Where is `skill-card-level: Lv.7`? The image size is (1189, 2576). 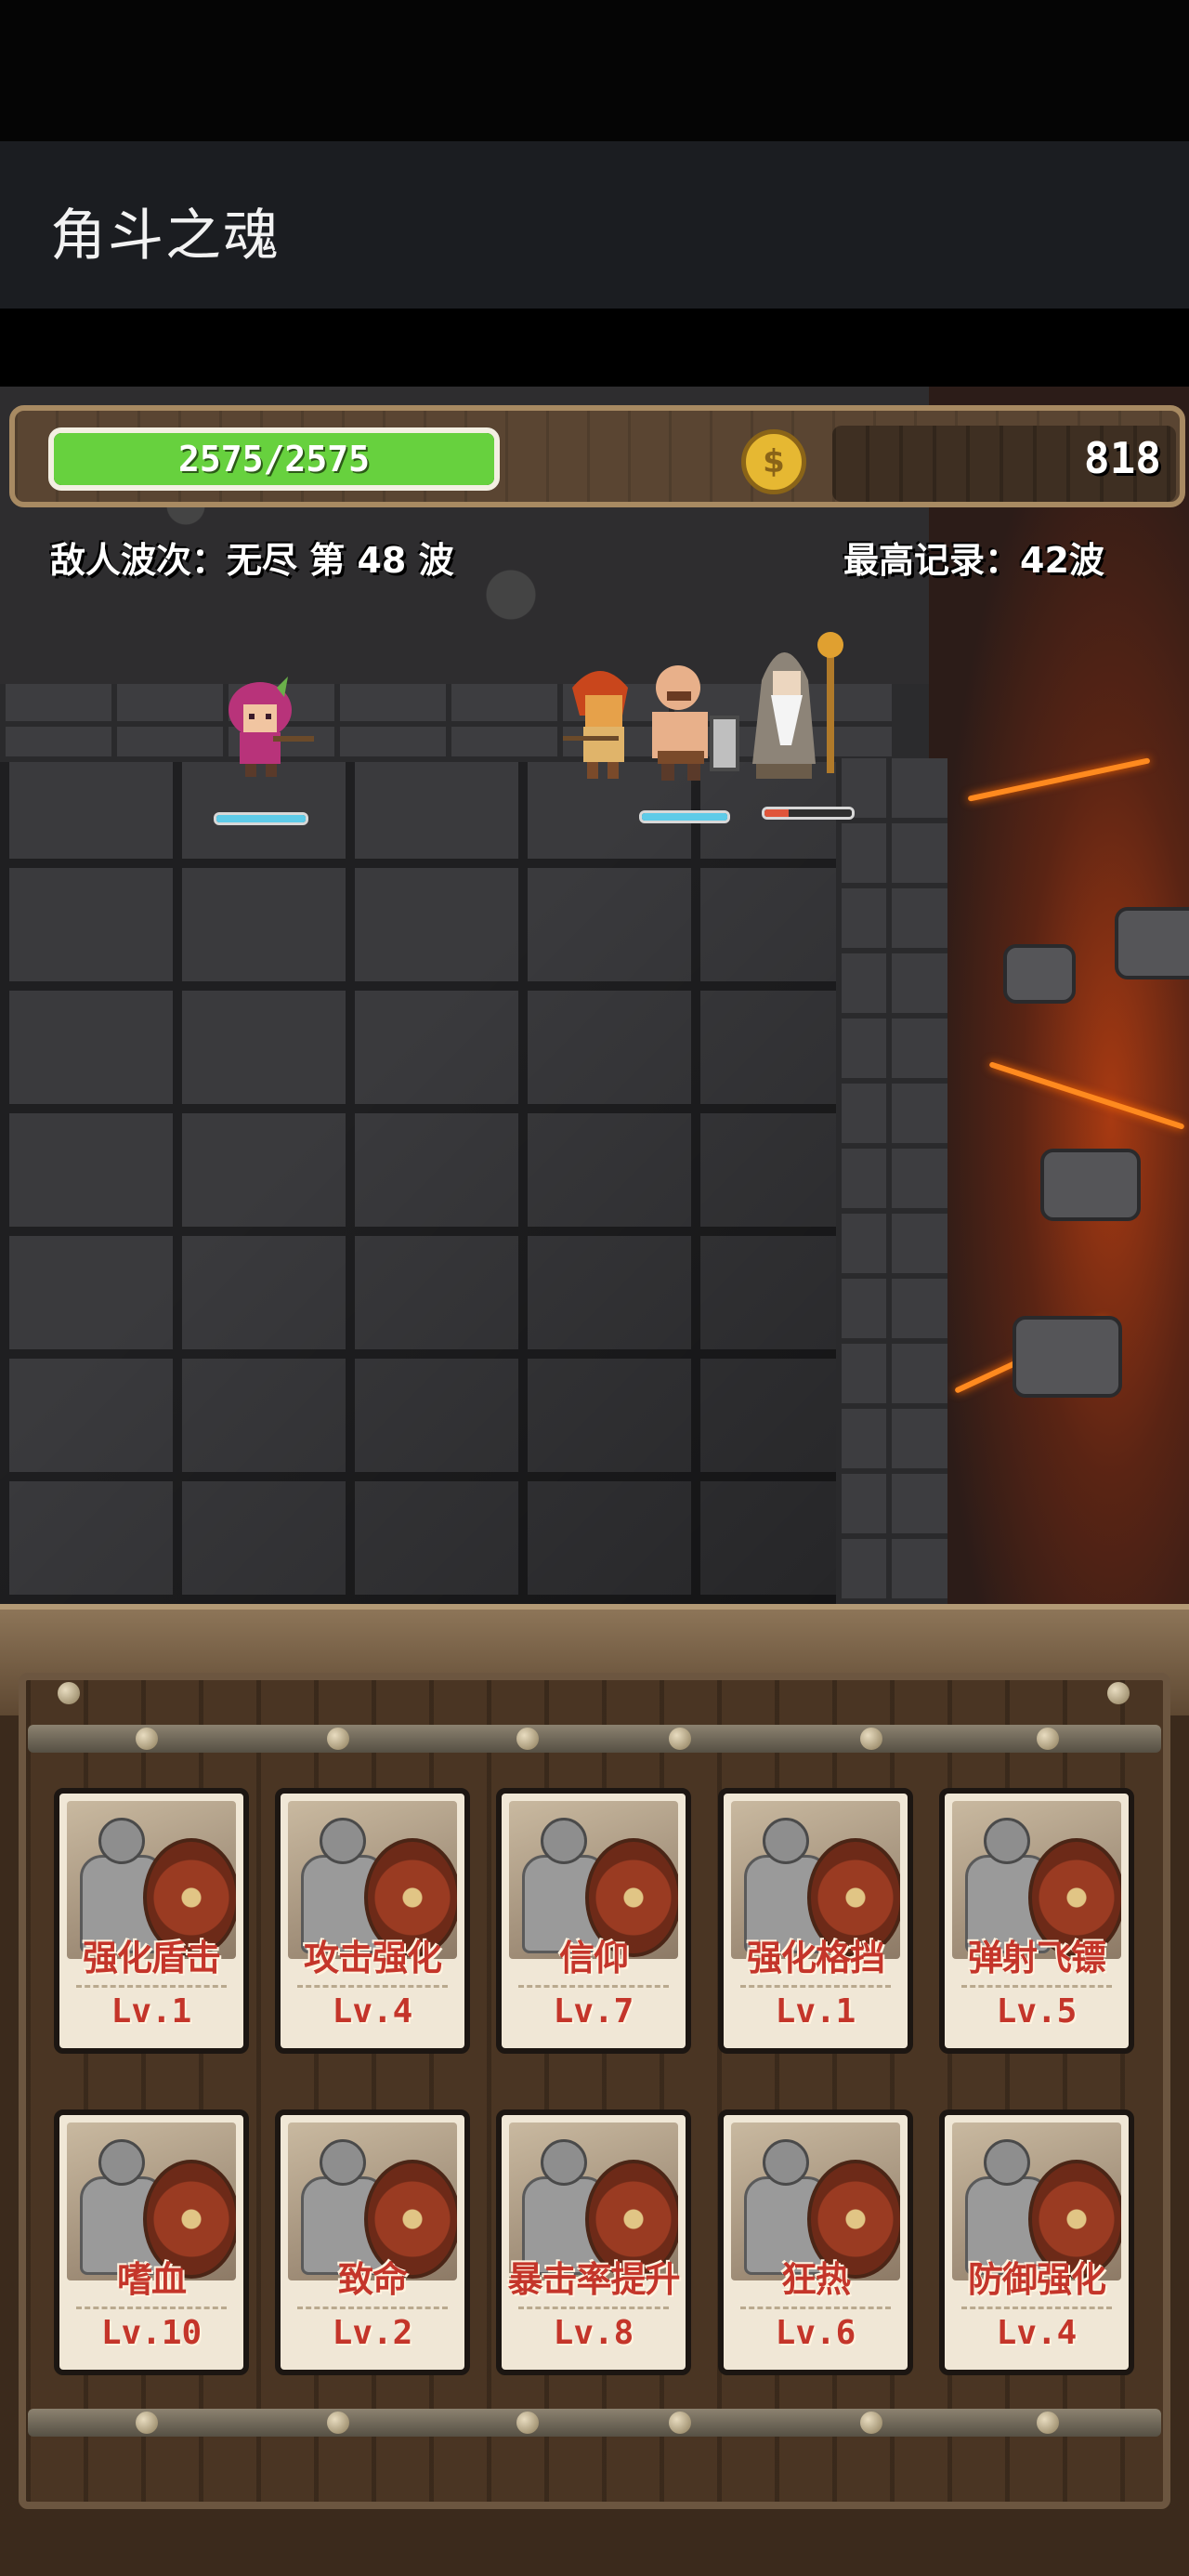 skill-card-level: Lv.7 is located at coordinates (593, 2011).